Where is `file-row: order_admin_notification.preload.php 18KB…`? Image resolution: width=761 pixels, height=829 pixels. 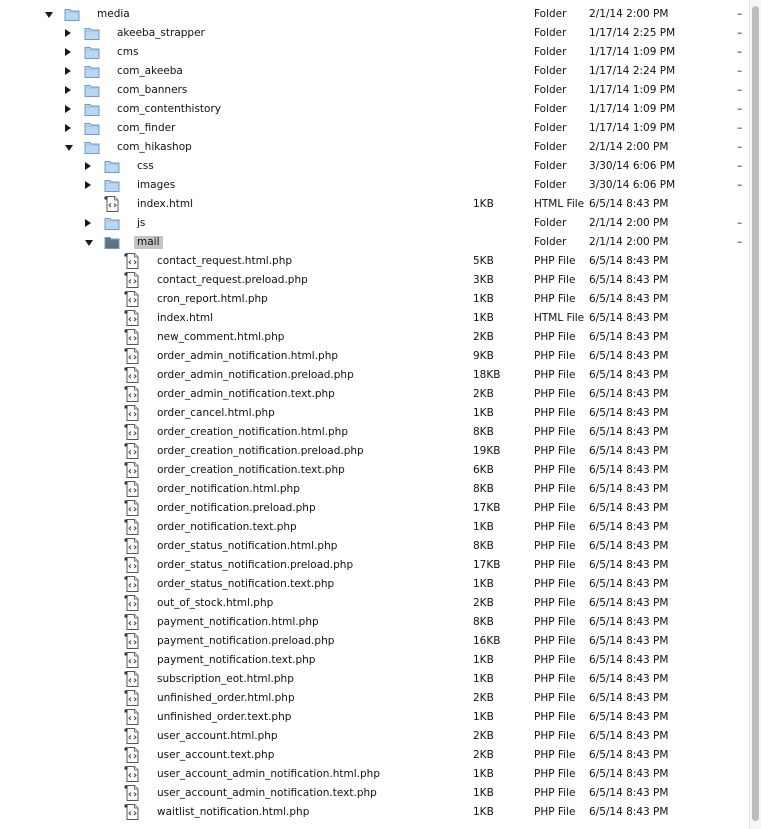
file-row: order_admin_notification.preload.php 18KB… is located at coordinates (374, 375).